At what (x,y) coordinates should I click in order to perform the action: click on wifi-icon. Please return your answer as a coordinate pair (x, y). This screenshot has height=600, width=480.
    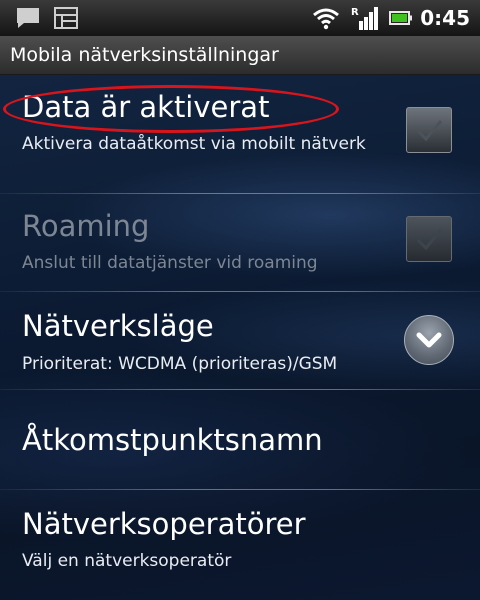
    Looking at the image, I should click on (326, 18).